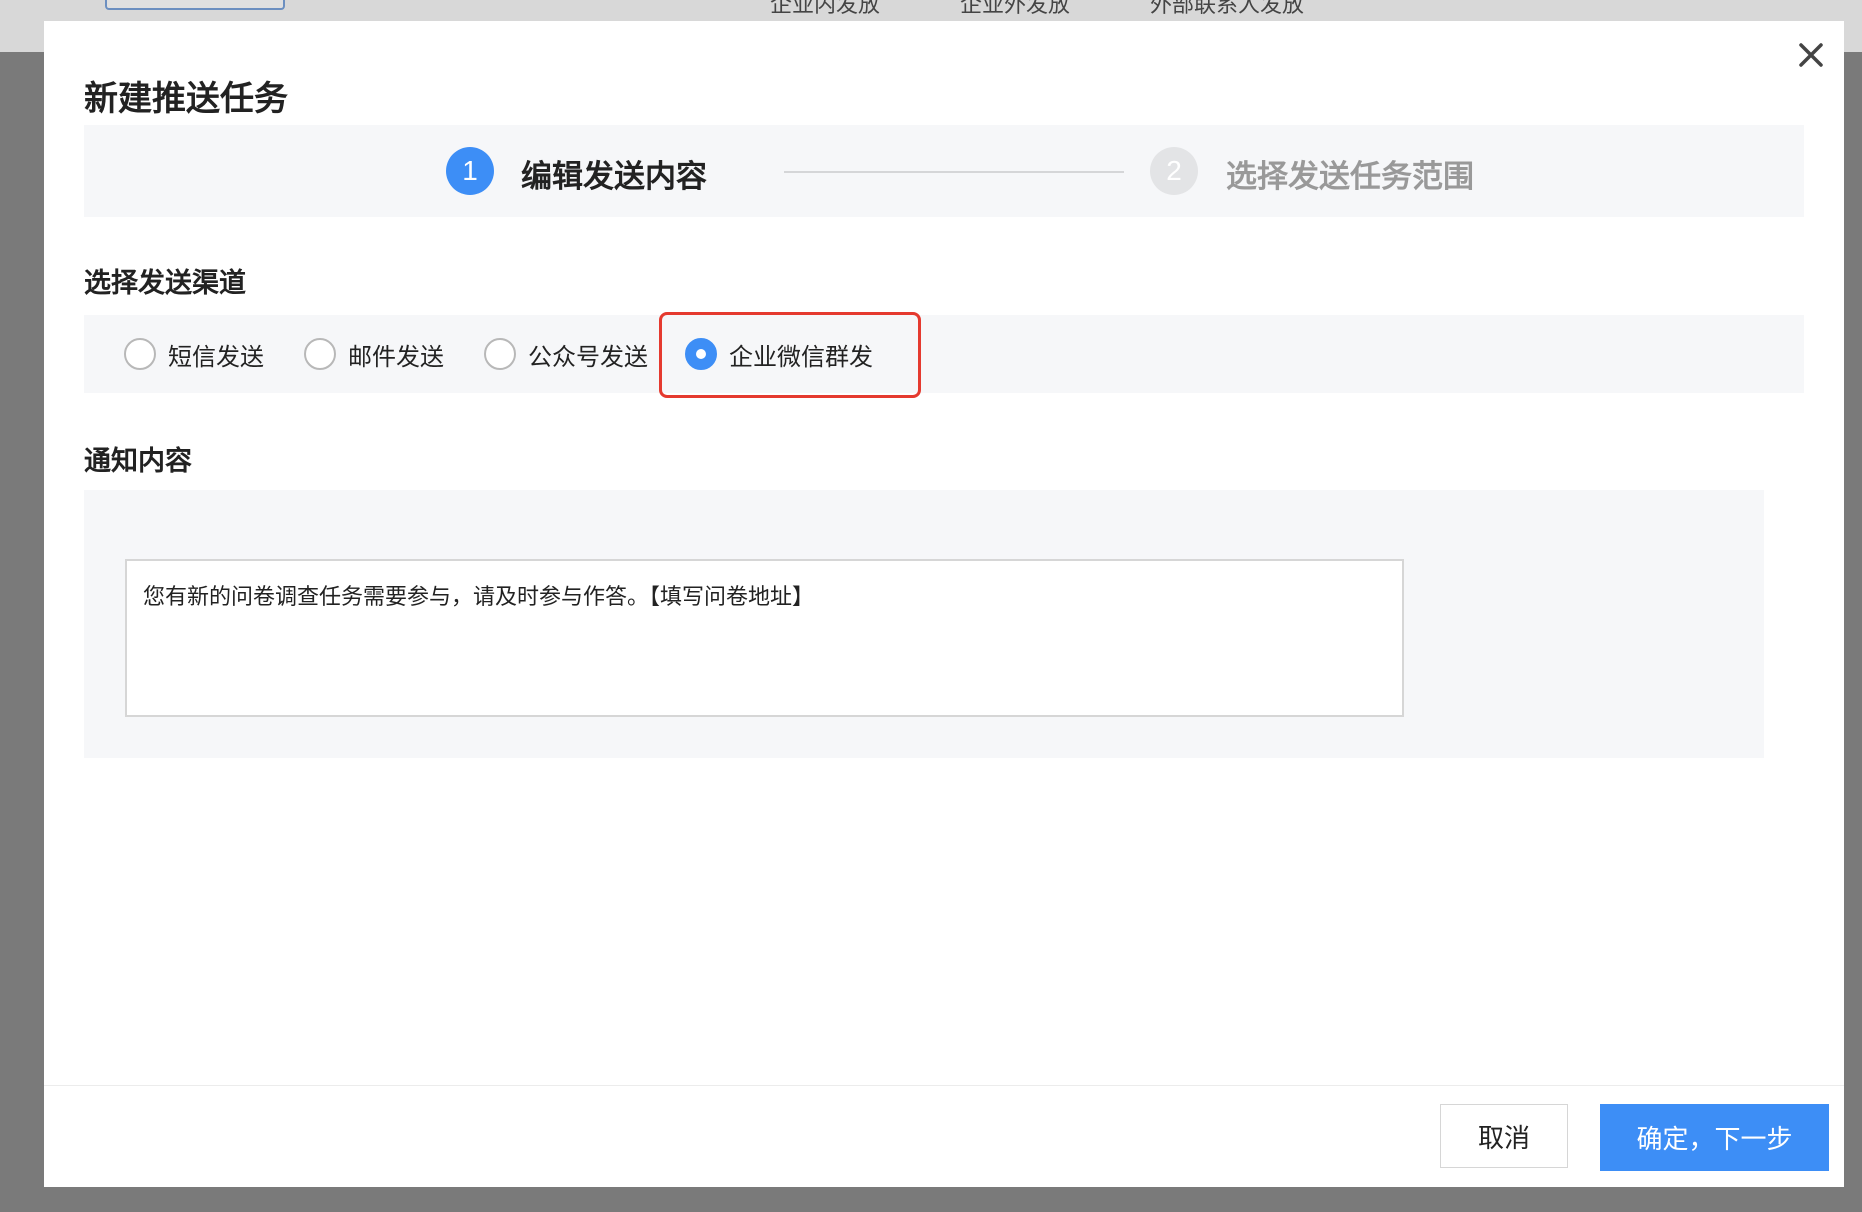 This screenshot has width=1862, height=1212. I want to click on radio-option-email: 邮件发送, so click(374, 354).